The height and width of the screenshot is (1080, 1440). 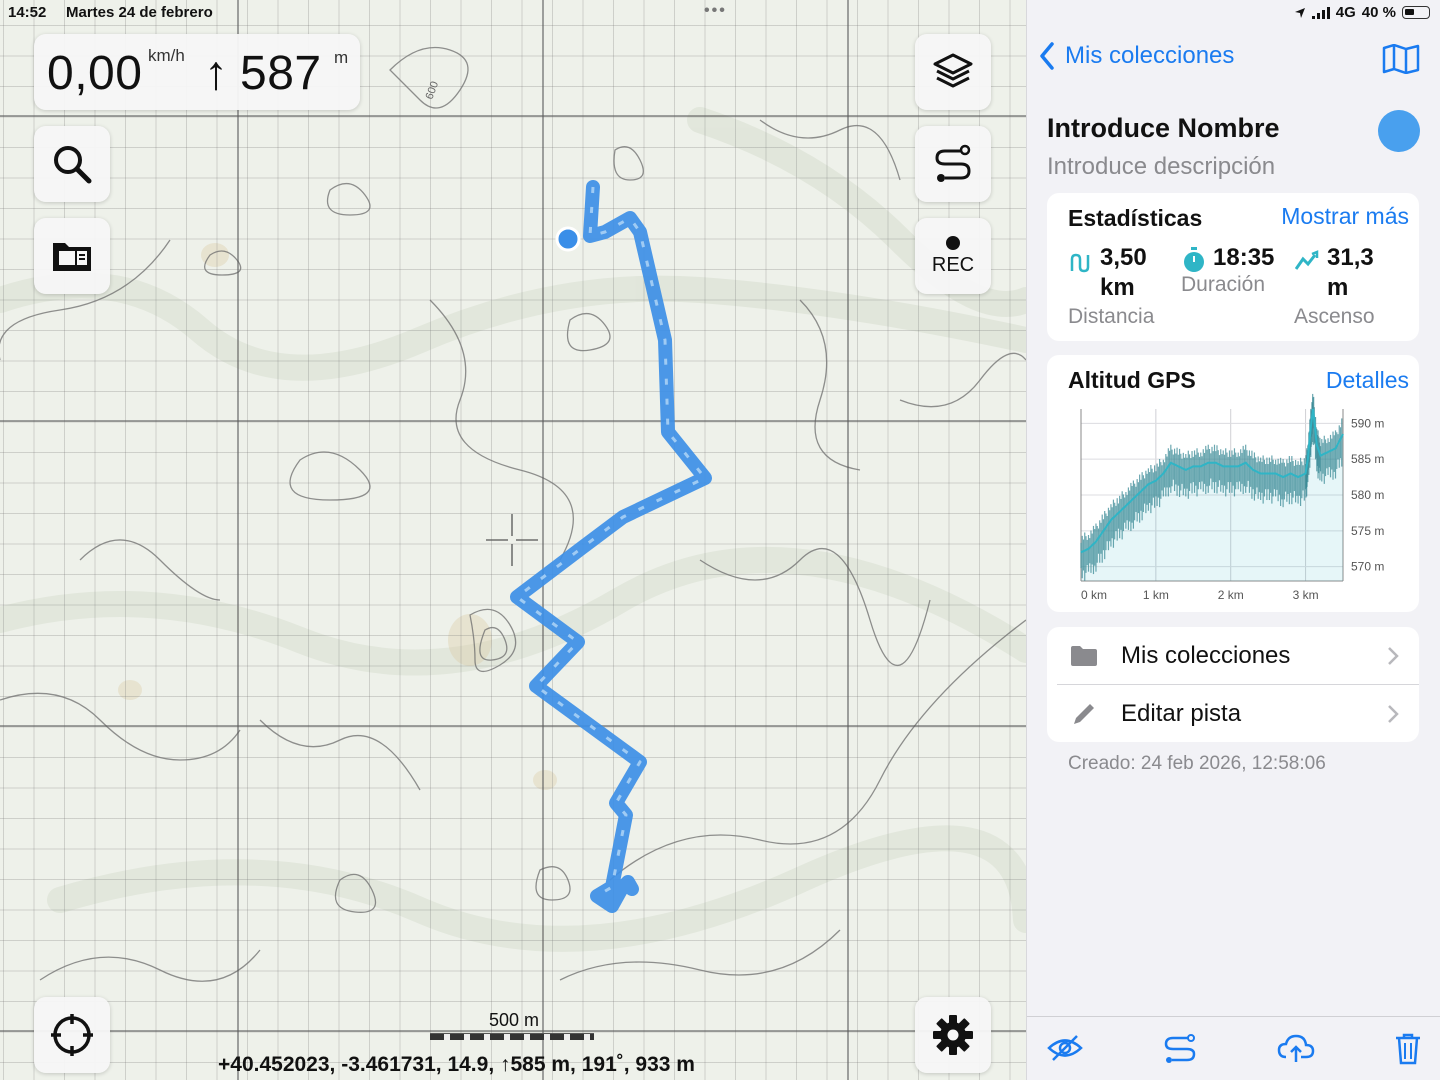 What do you see at coordinates (1231, 595) in the screenshot?
I see `chart-x-tick-label: 2 km` at bounding box center [1231, 595].